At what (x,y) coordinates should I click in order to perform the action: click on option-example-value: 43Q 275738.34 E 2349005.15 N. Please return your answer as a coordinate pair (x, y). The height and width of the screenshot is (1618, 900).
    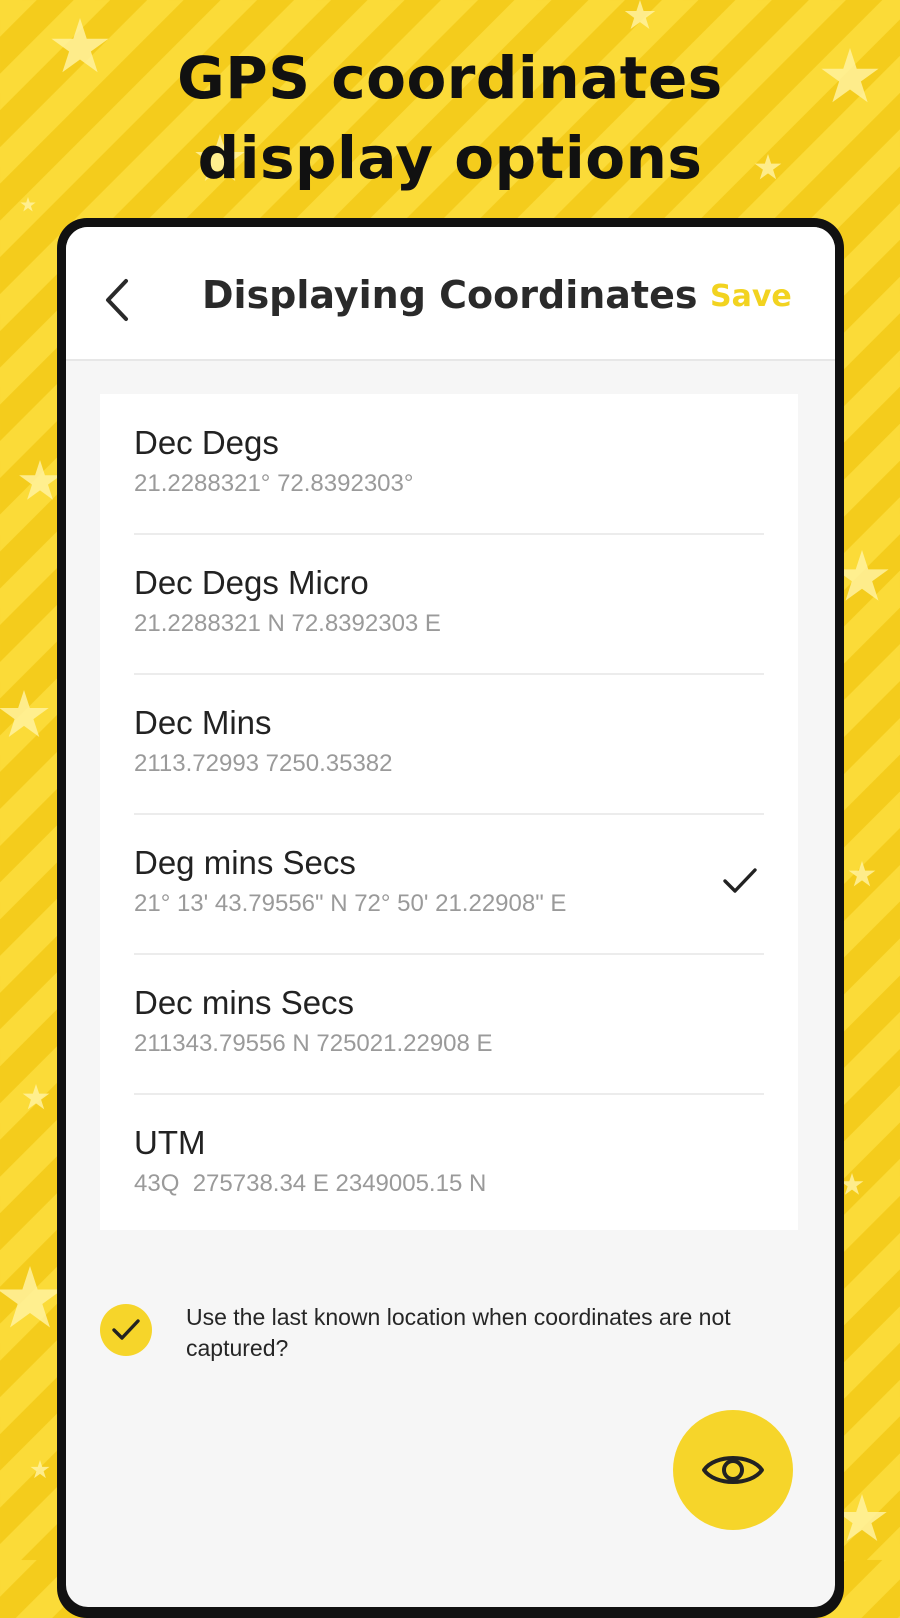
    Looking at the image, I should click on (310, 1183).